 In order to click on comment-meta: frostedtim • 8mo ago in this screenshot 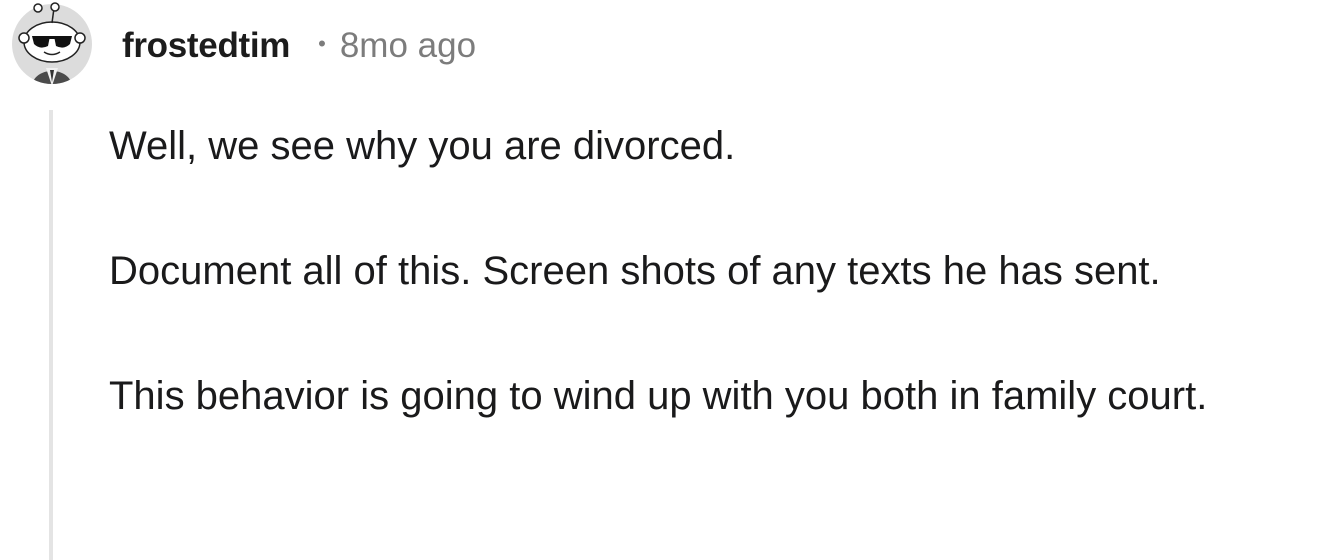, I will do `click(299, 46)`.